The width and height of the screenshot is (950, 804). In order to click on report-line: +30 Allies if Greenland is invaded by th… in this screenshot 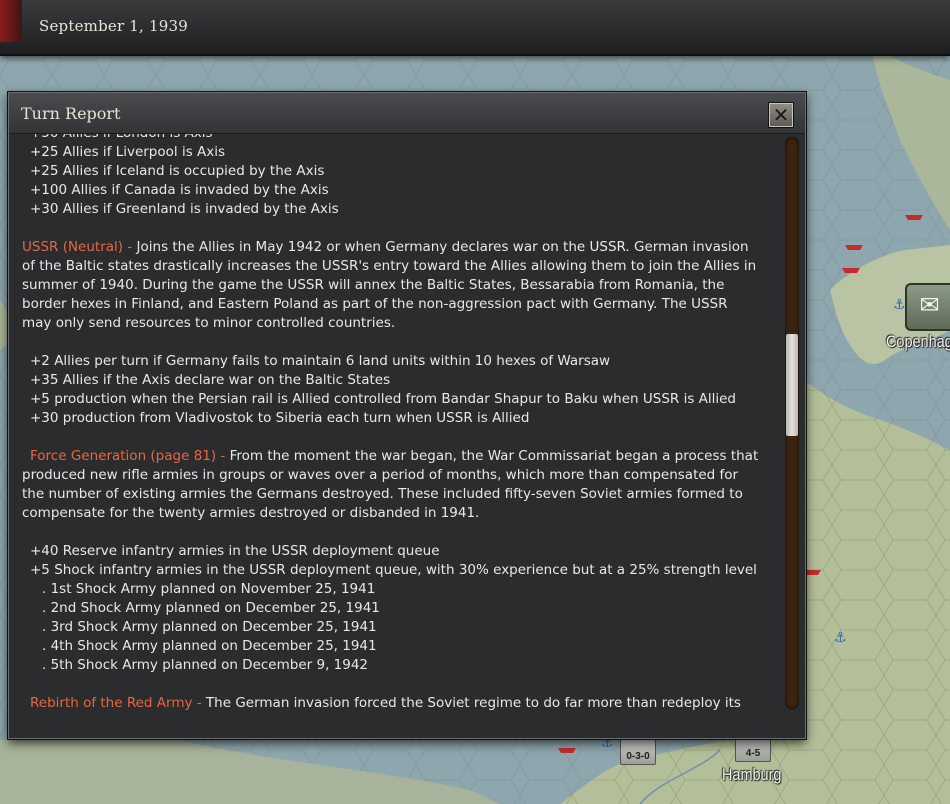, I will do `click(391, 209)`.